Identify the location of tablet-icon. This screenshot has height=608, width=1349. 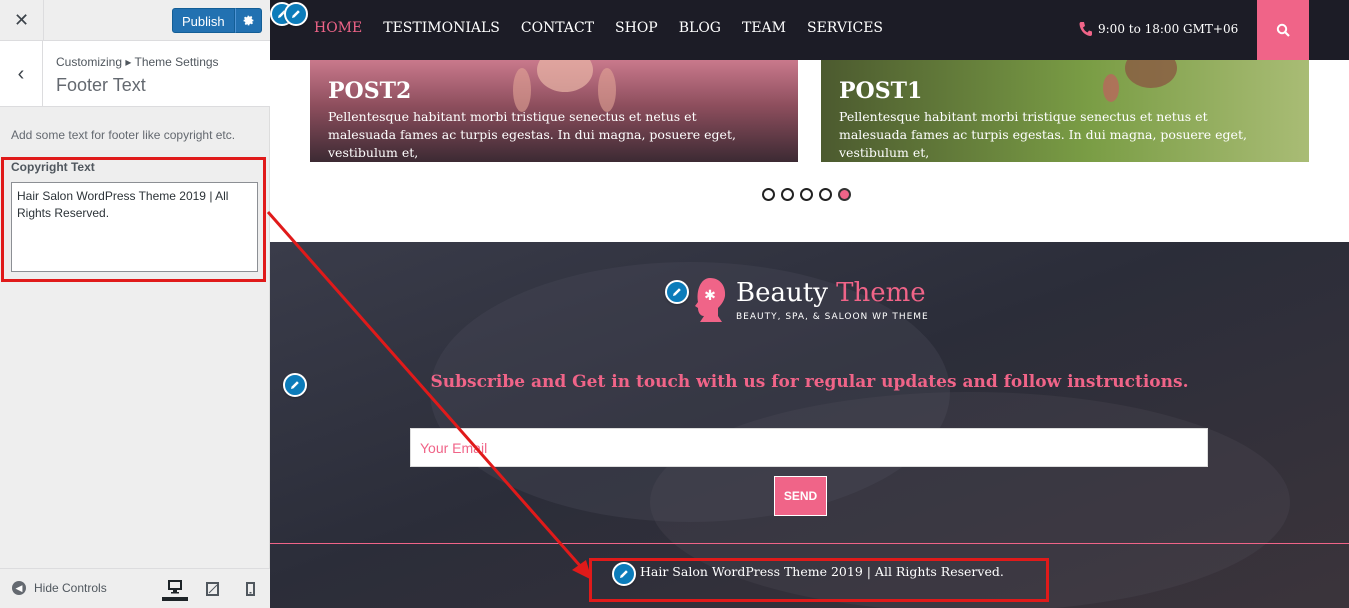
(212, 589).